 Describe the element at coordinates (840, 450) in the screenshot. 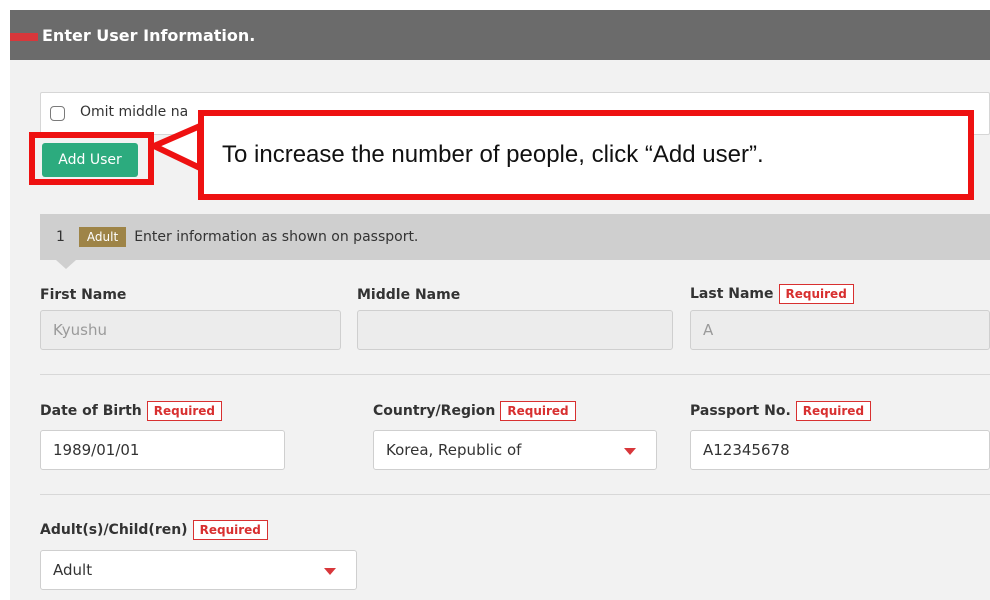

I see `passport-no-input: A12345678` at that location.